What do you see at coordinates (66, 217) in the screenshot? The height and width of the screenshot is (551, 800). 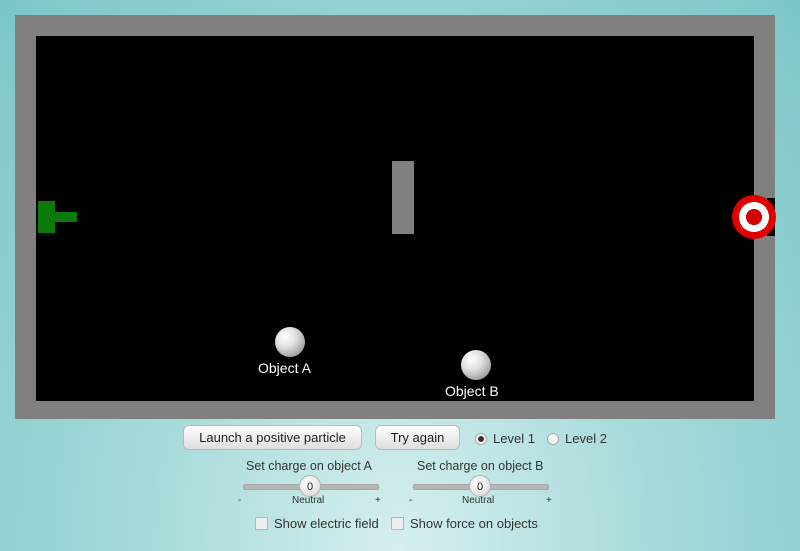 I see `launcher-barrel` at bounding box center [66, 217].